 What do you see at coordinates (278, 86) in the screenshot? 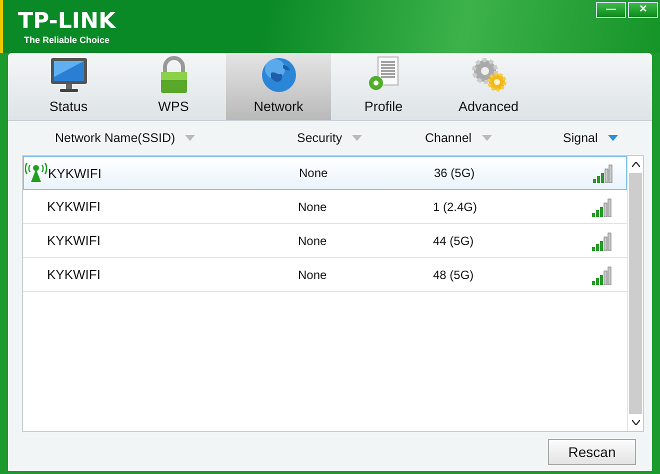
I see `tab: Network` at bounding box center [278, 86].